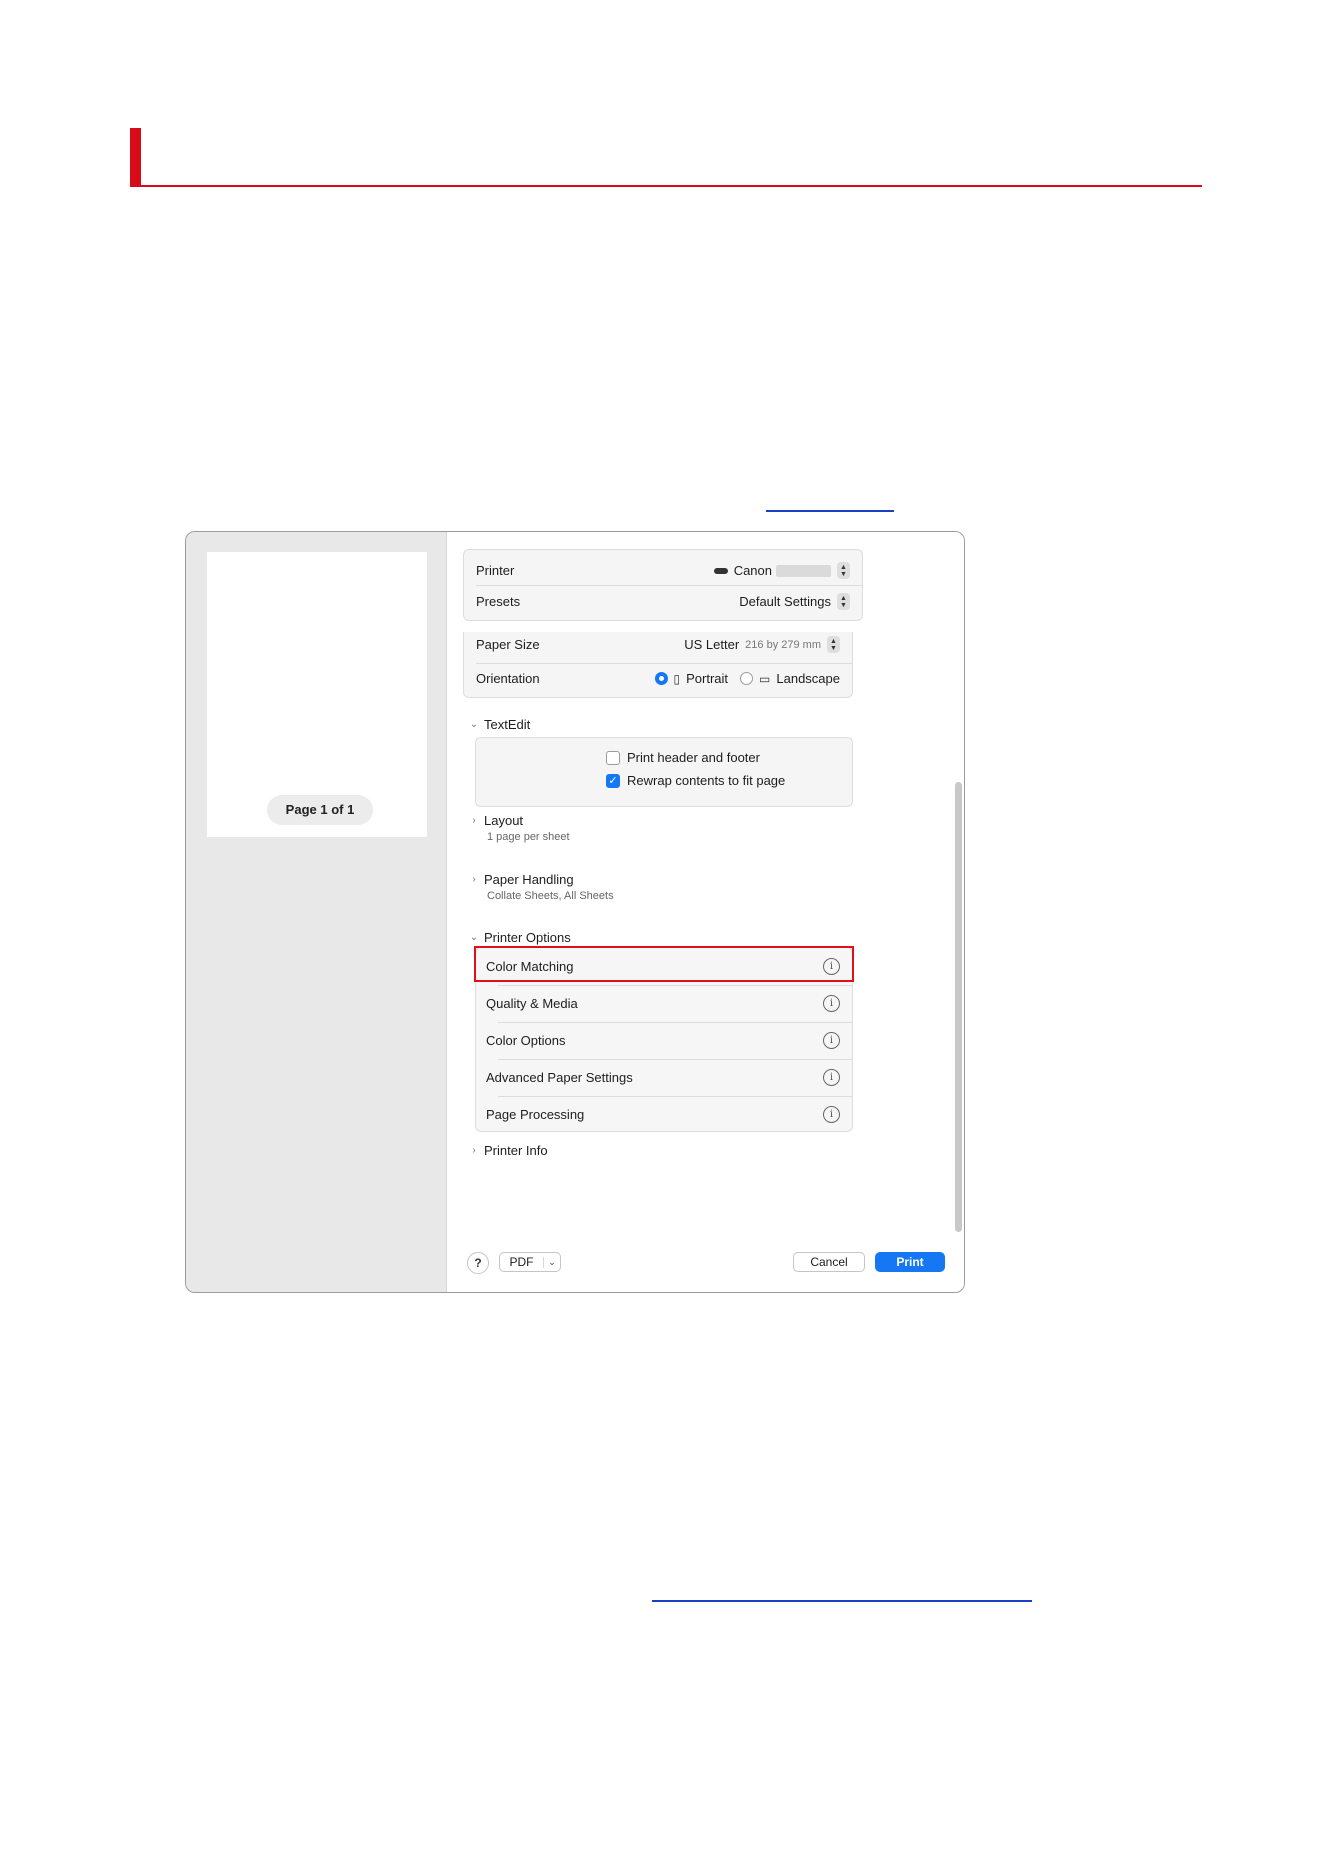 This screenshot has height=1872, width=1324. I want to click on page-preview: Page 1 of 1, so click(317, 694).